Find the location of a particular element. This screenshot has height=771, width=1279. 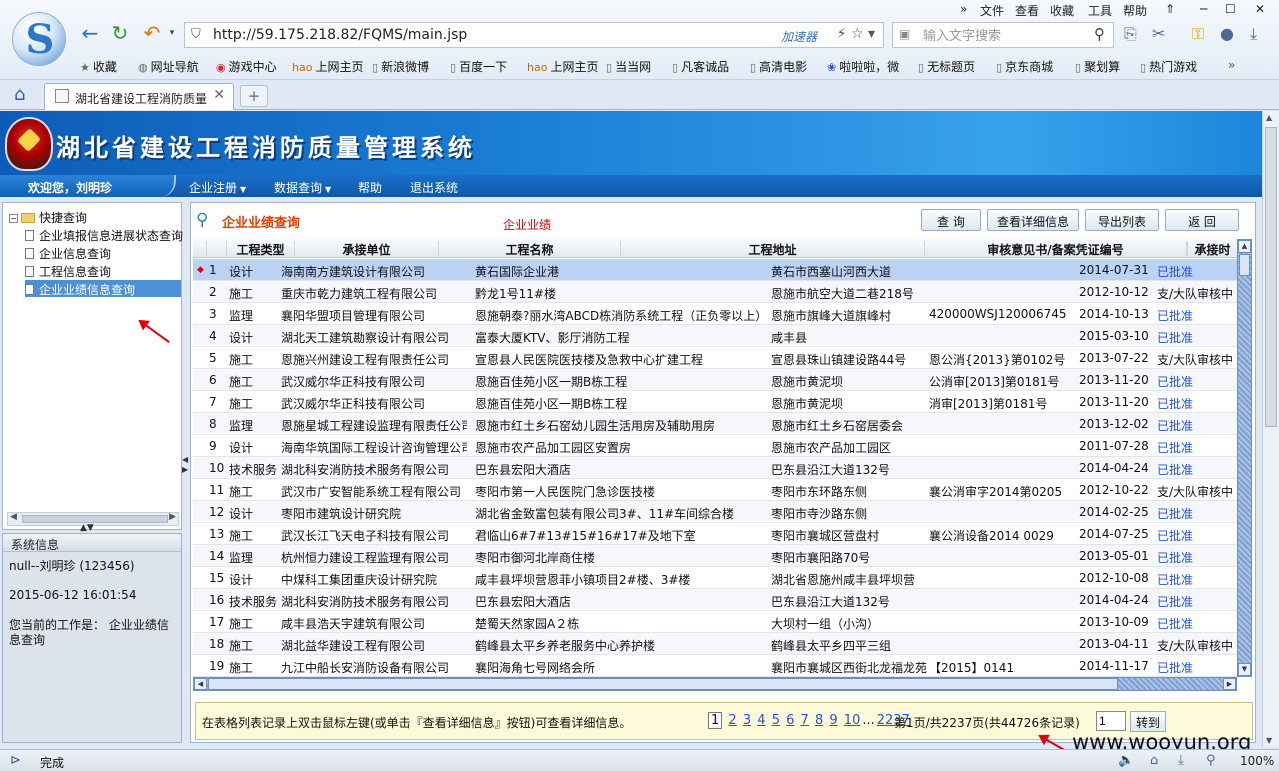

page-link: 2 is located at coordinates (732, 720).